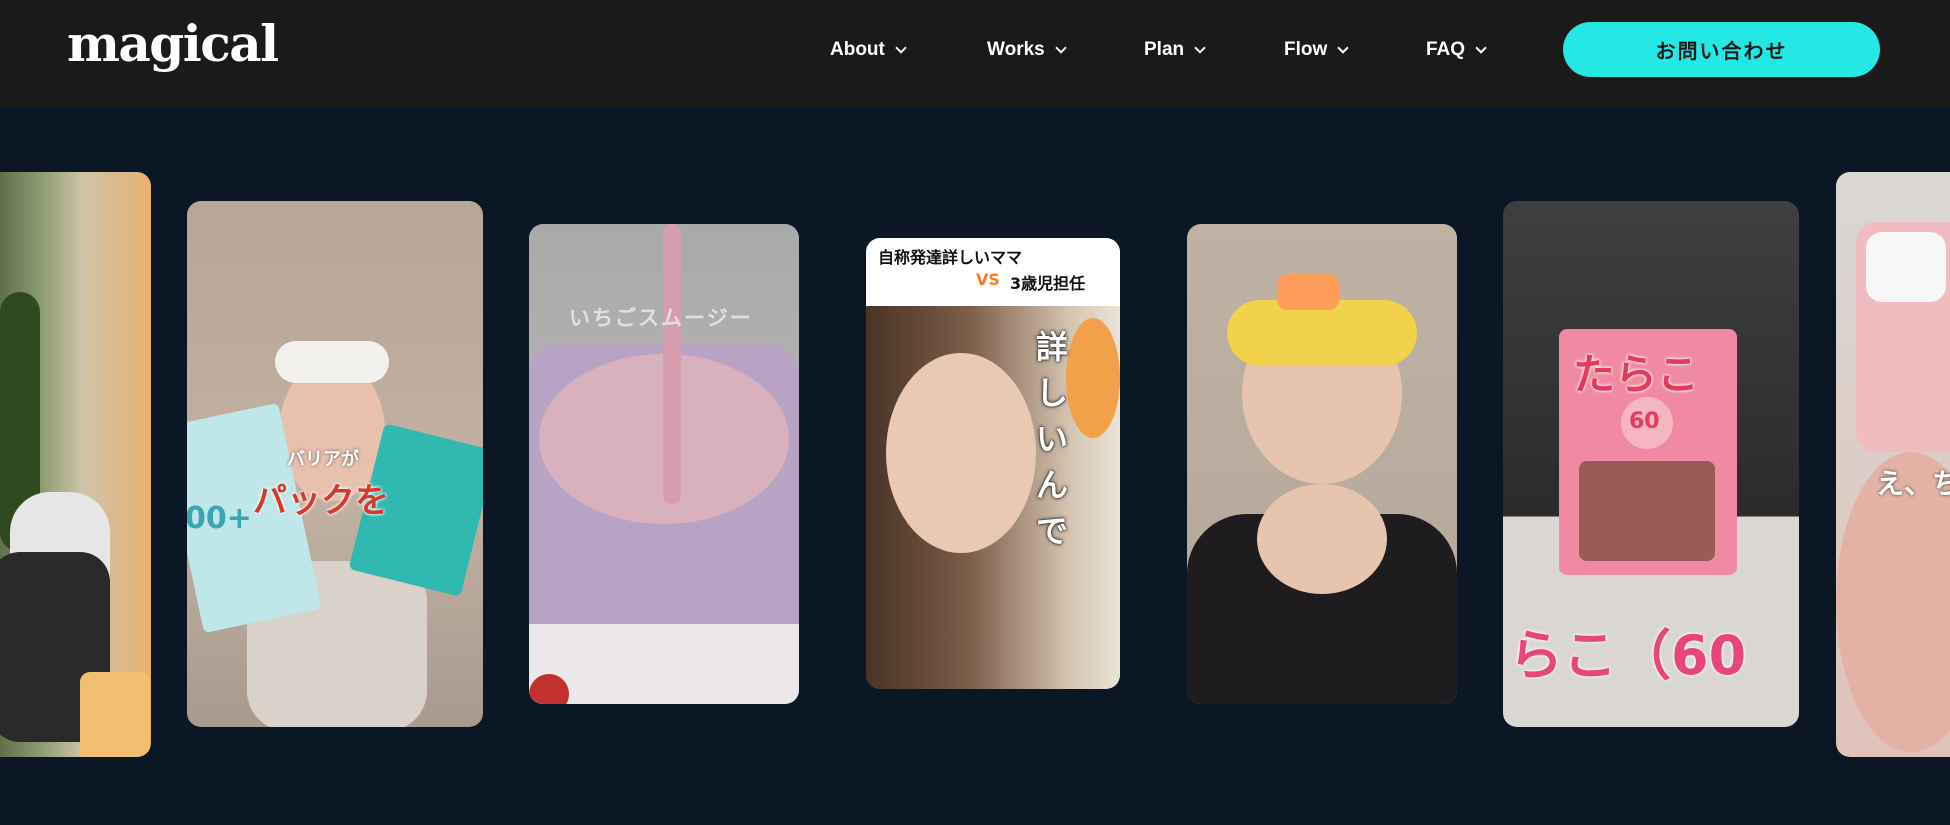 The height and width of the screenshot is (825, 1950). I want to click on package-label: たらこ, so click(1636, 374).